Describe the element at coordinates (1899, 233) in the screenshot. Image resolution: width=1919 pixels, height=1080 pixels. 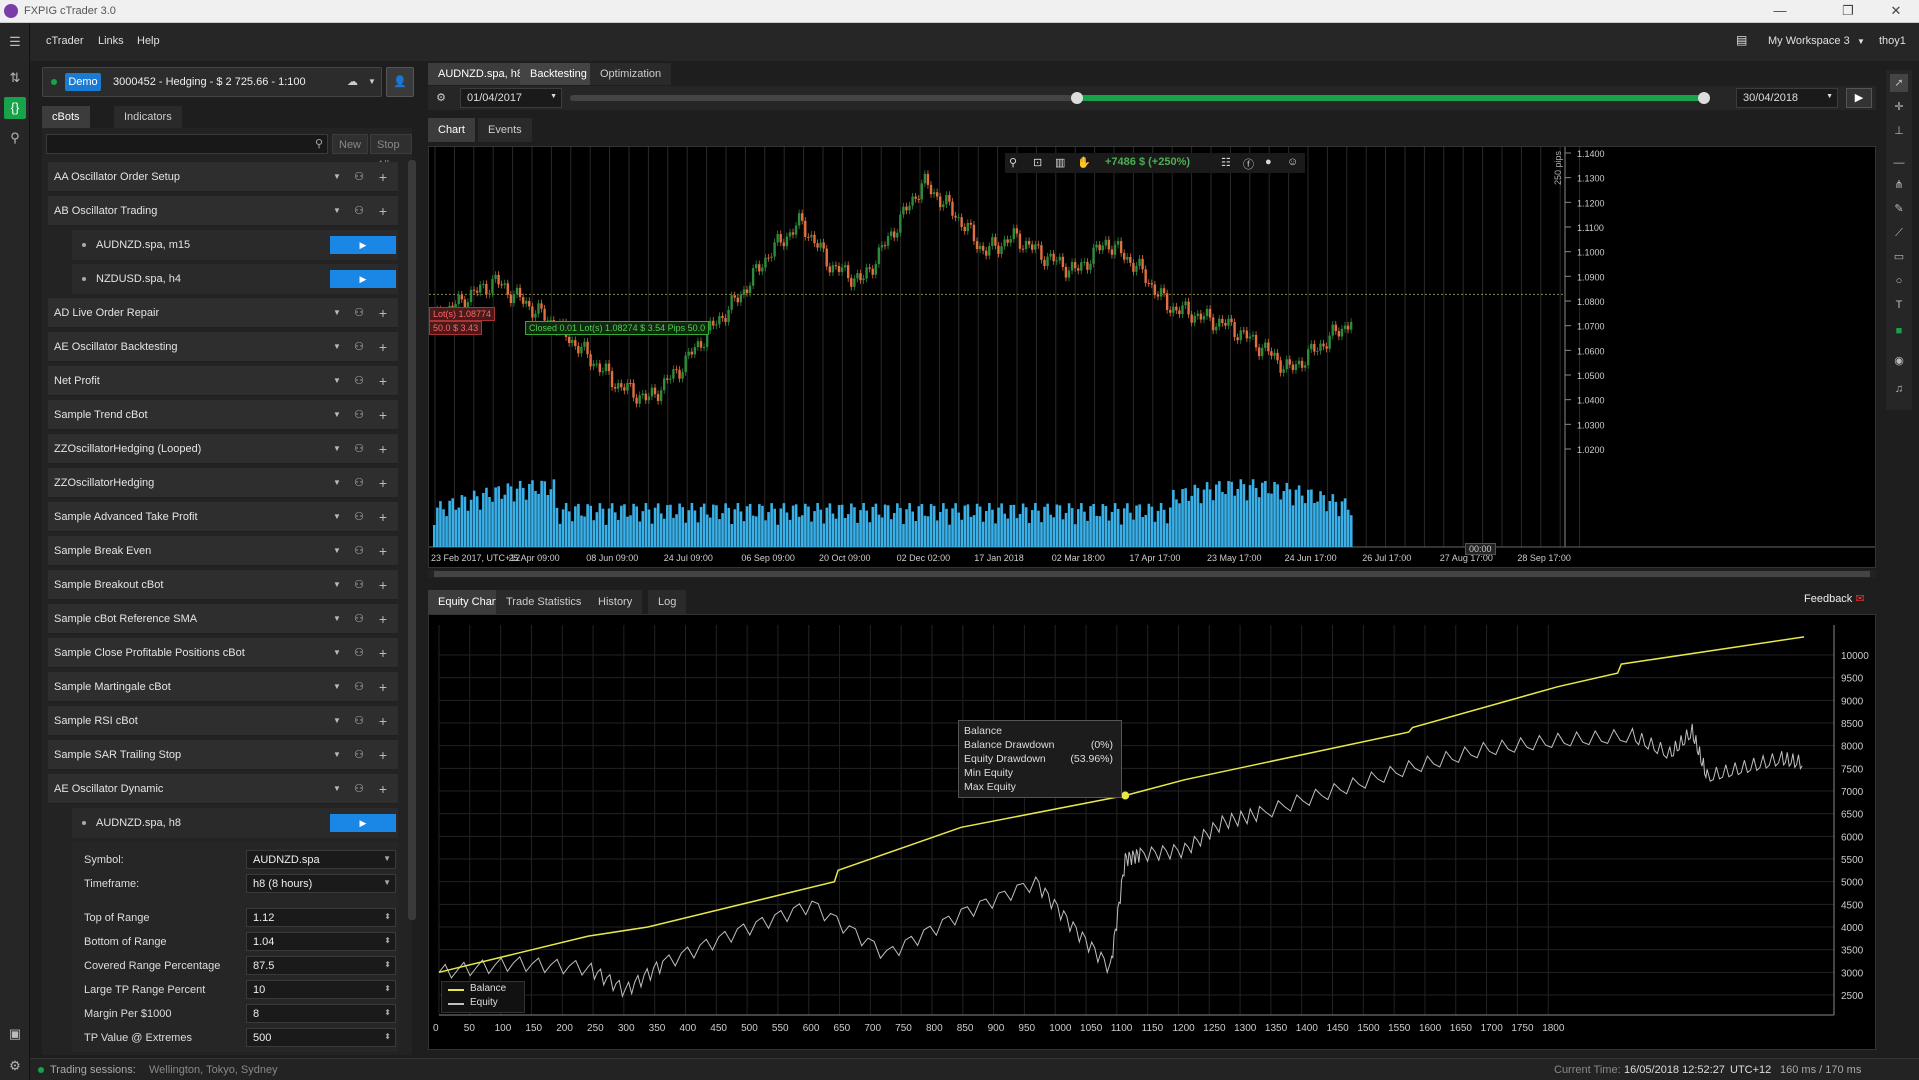
I see `trend-icon: ⟋` at that location.